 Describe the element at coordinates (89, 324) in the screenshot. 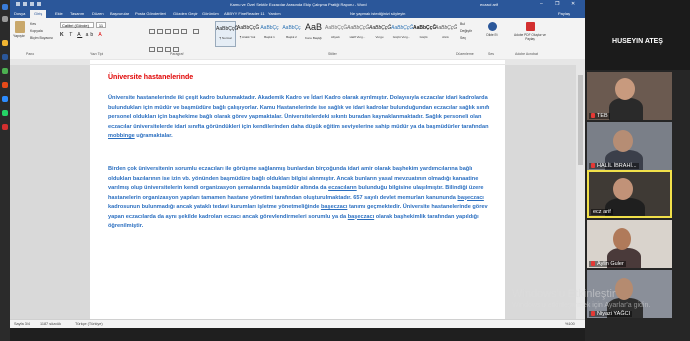

I see `language-indicator: Türkçe (Türkiye)` at that location.